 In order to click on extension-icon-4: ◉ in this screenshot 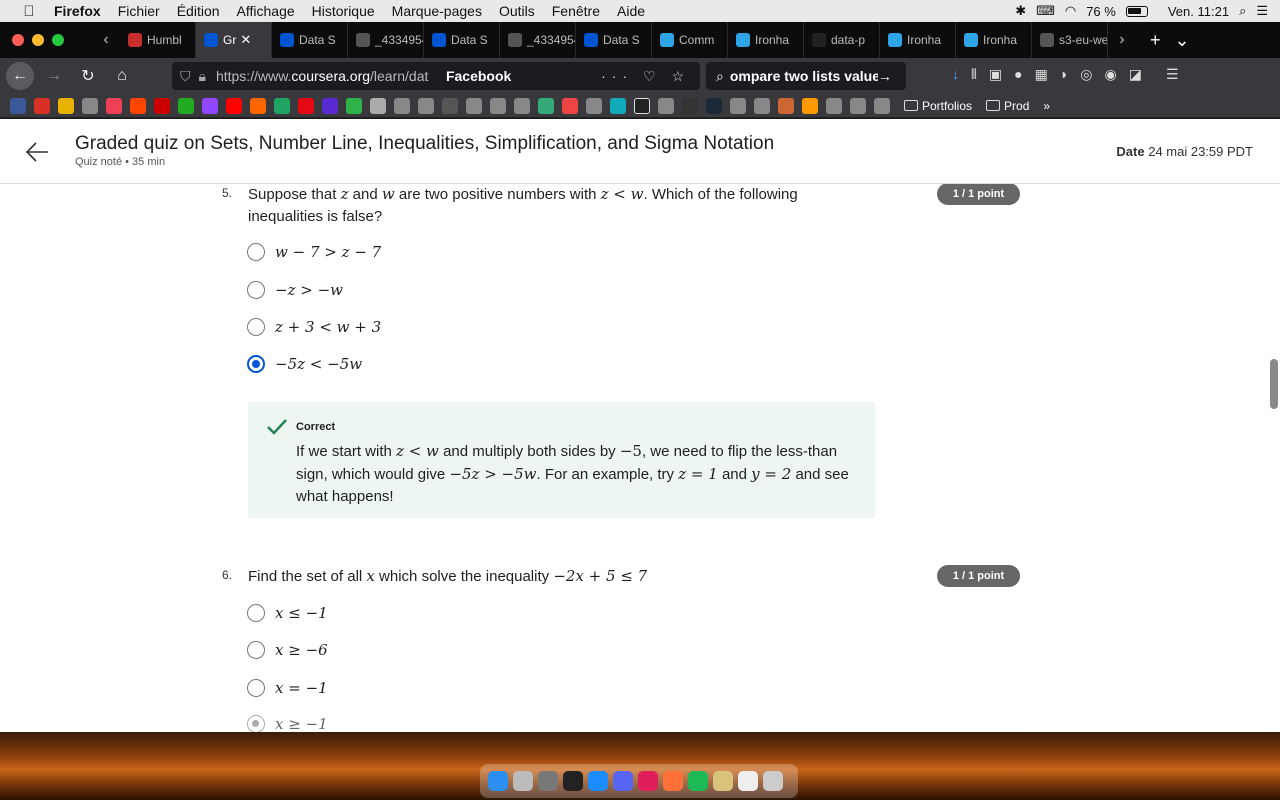, I will do `click(1111, 74)`.